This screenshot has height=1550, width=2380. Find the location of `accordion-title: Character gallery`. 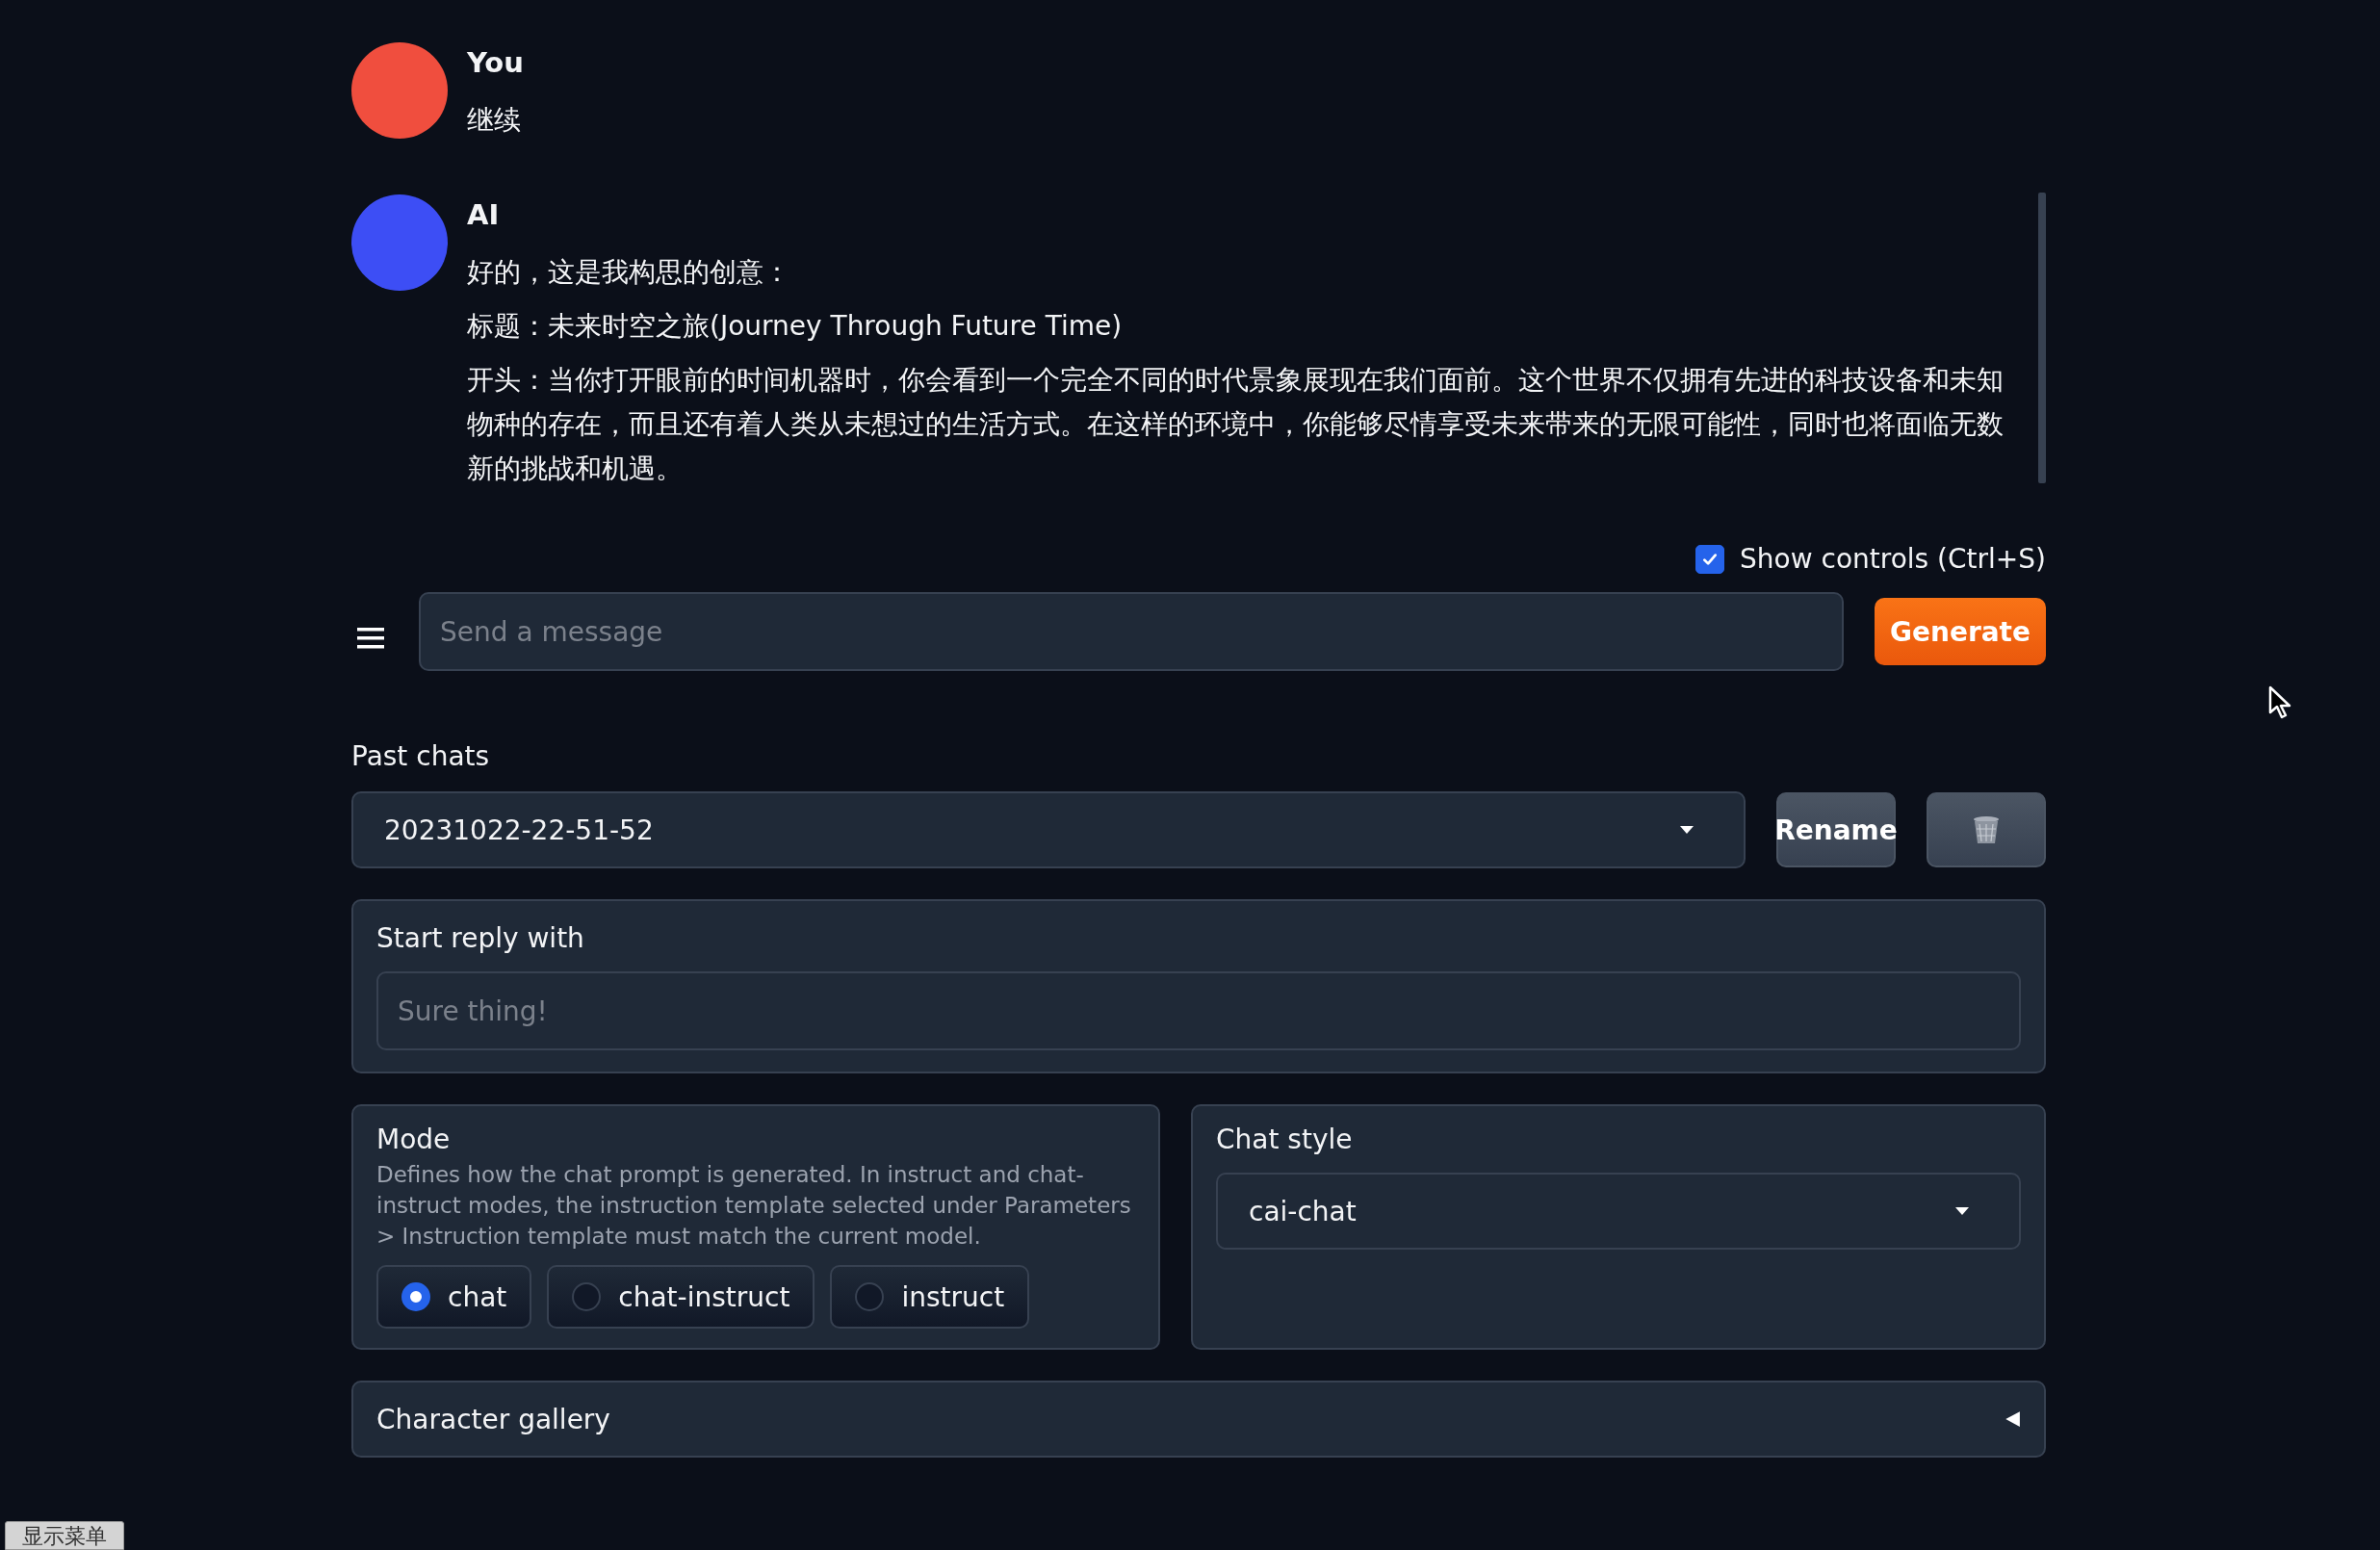

accordion-title: Character gallery is located at coordinates (493, 1419).